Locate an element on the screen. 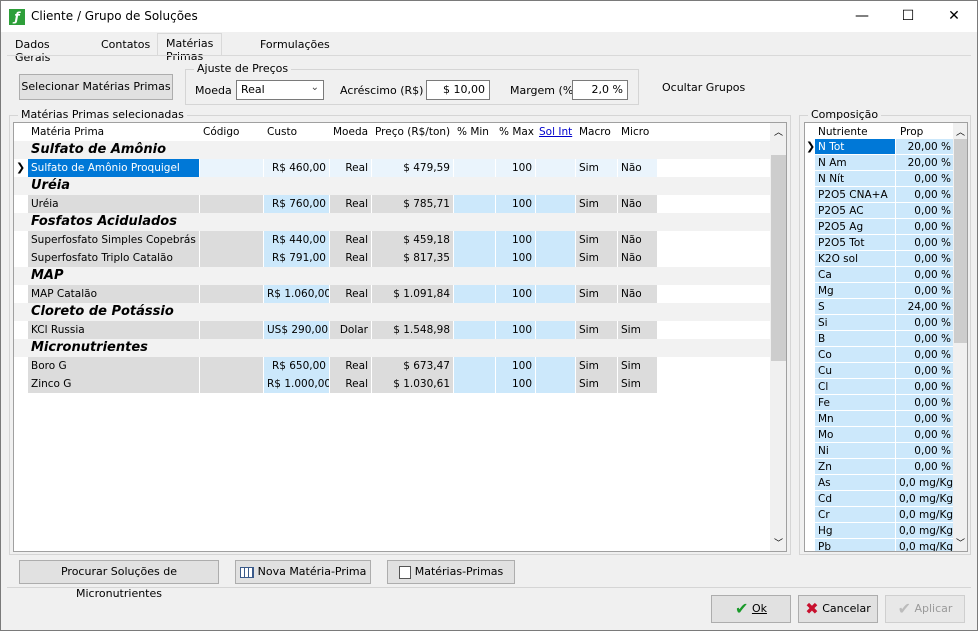  cancel-button: ✖ Cancelar is located at coordinates (838, 609).